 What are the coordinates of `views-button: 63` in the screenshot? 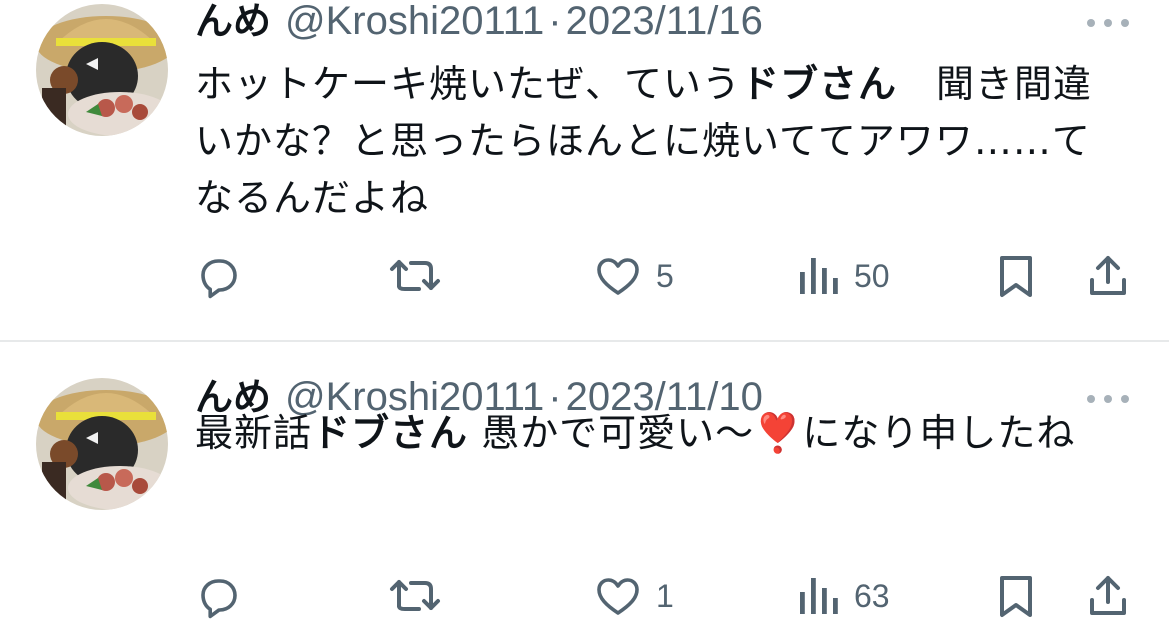 It's located at (843, 596).